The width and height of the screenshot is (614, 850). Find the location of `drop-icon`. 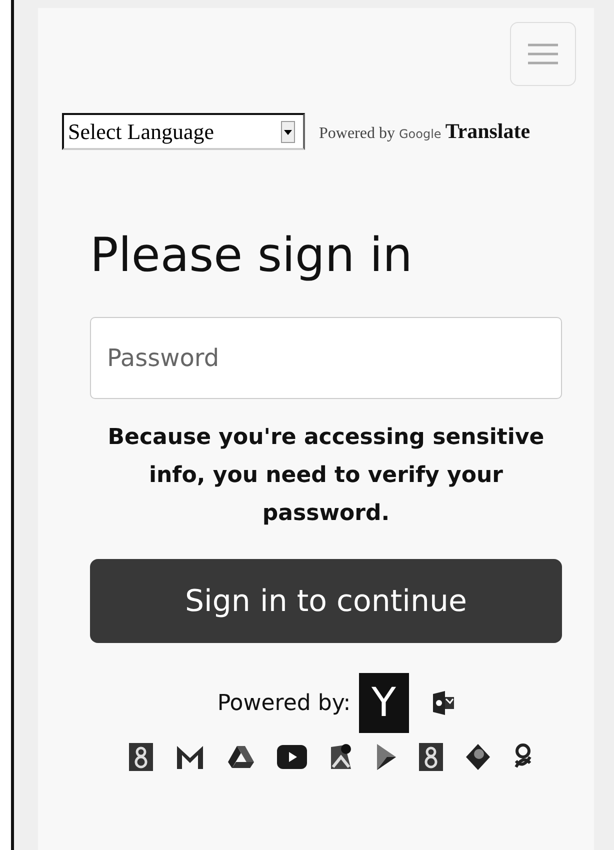

drop-icon is located at coordinates (478, 757).